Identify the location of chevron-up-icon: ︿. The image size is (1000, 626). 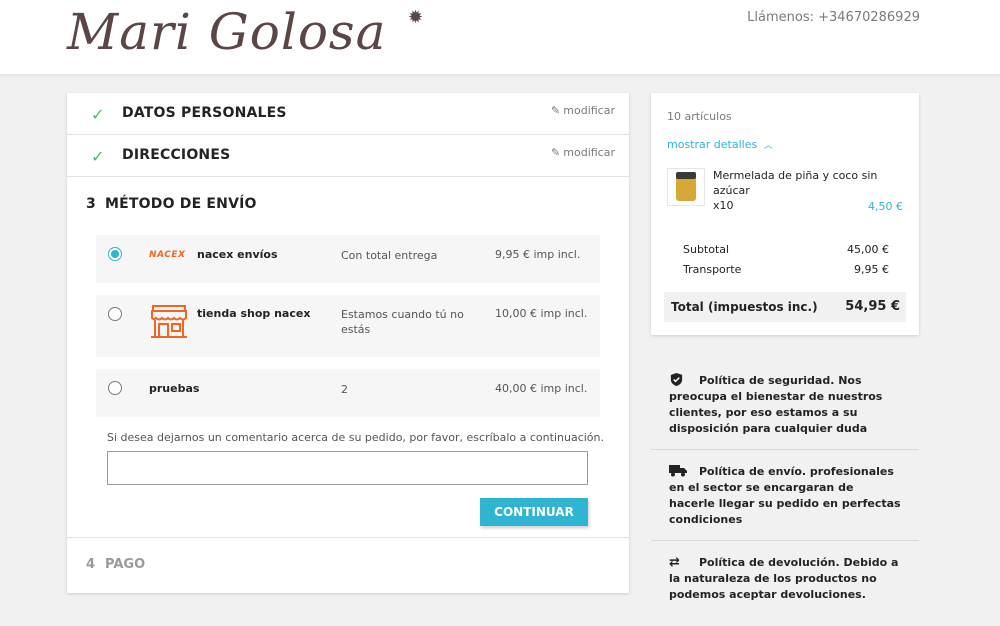
(768, 146).